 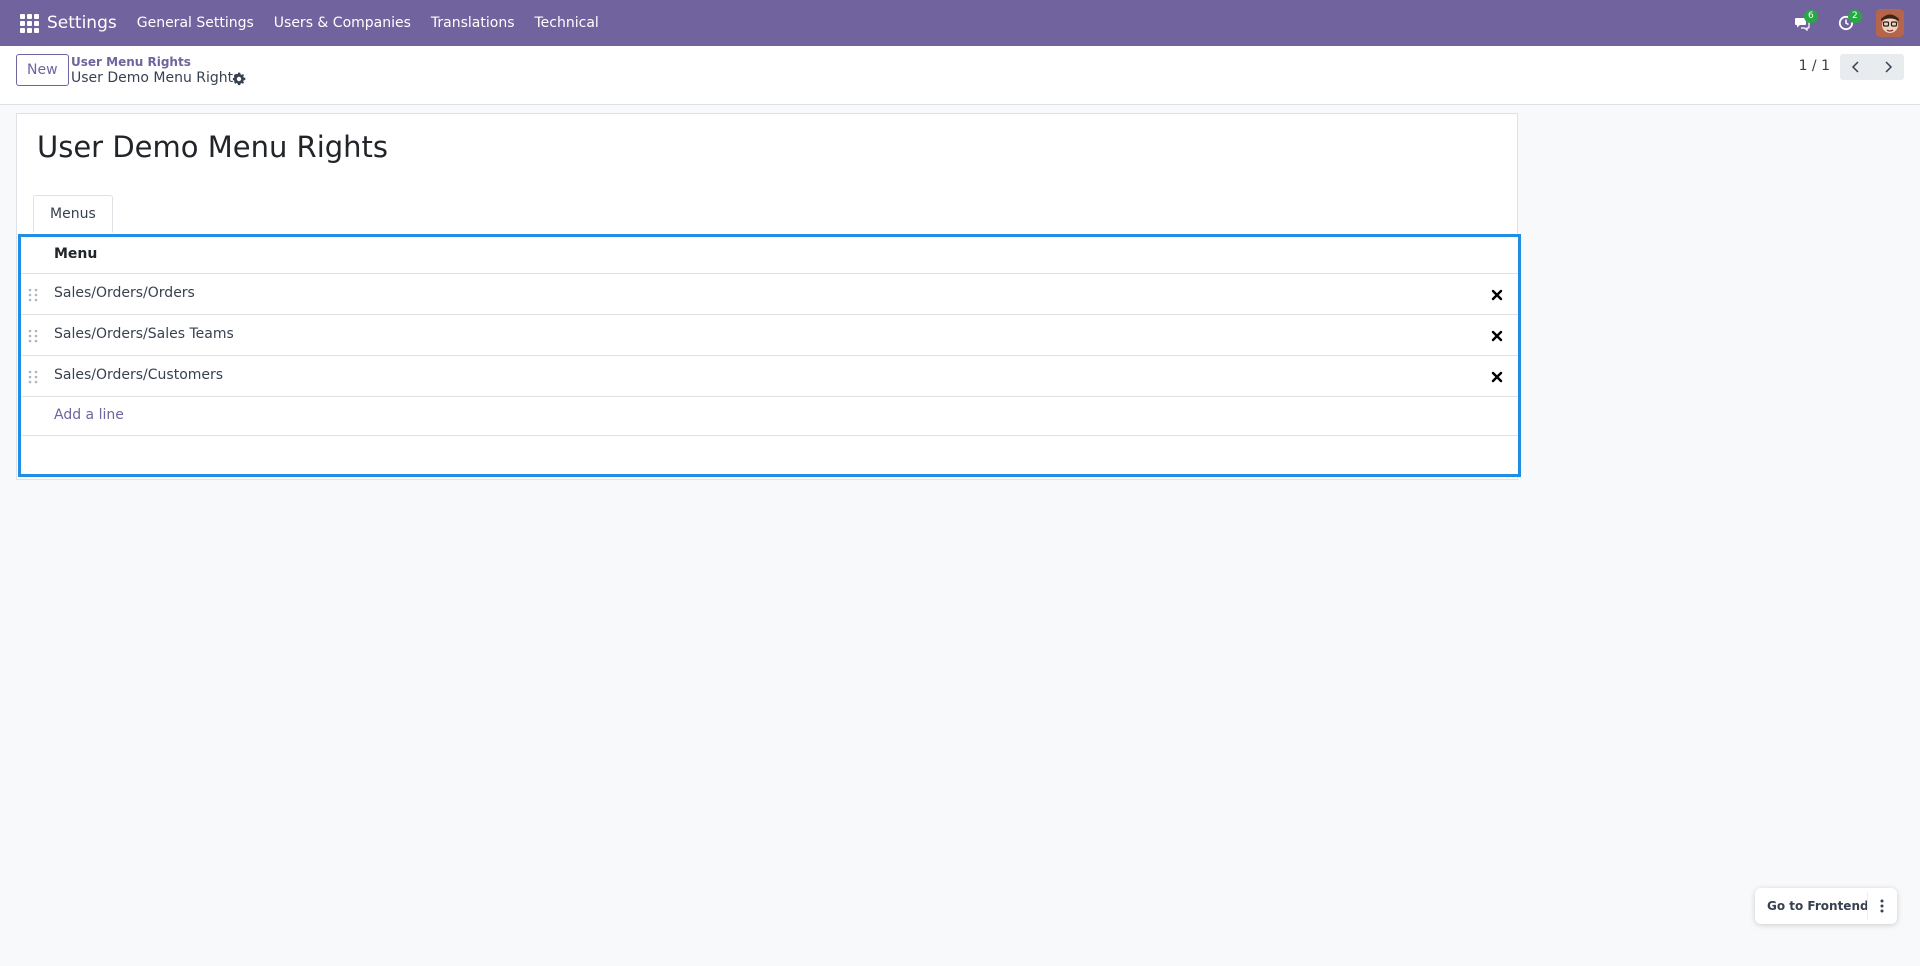 I want to click on messages-badge: 6, so click(x=1811, y=16).